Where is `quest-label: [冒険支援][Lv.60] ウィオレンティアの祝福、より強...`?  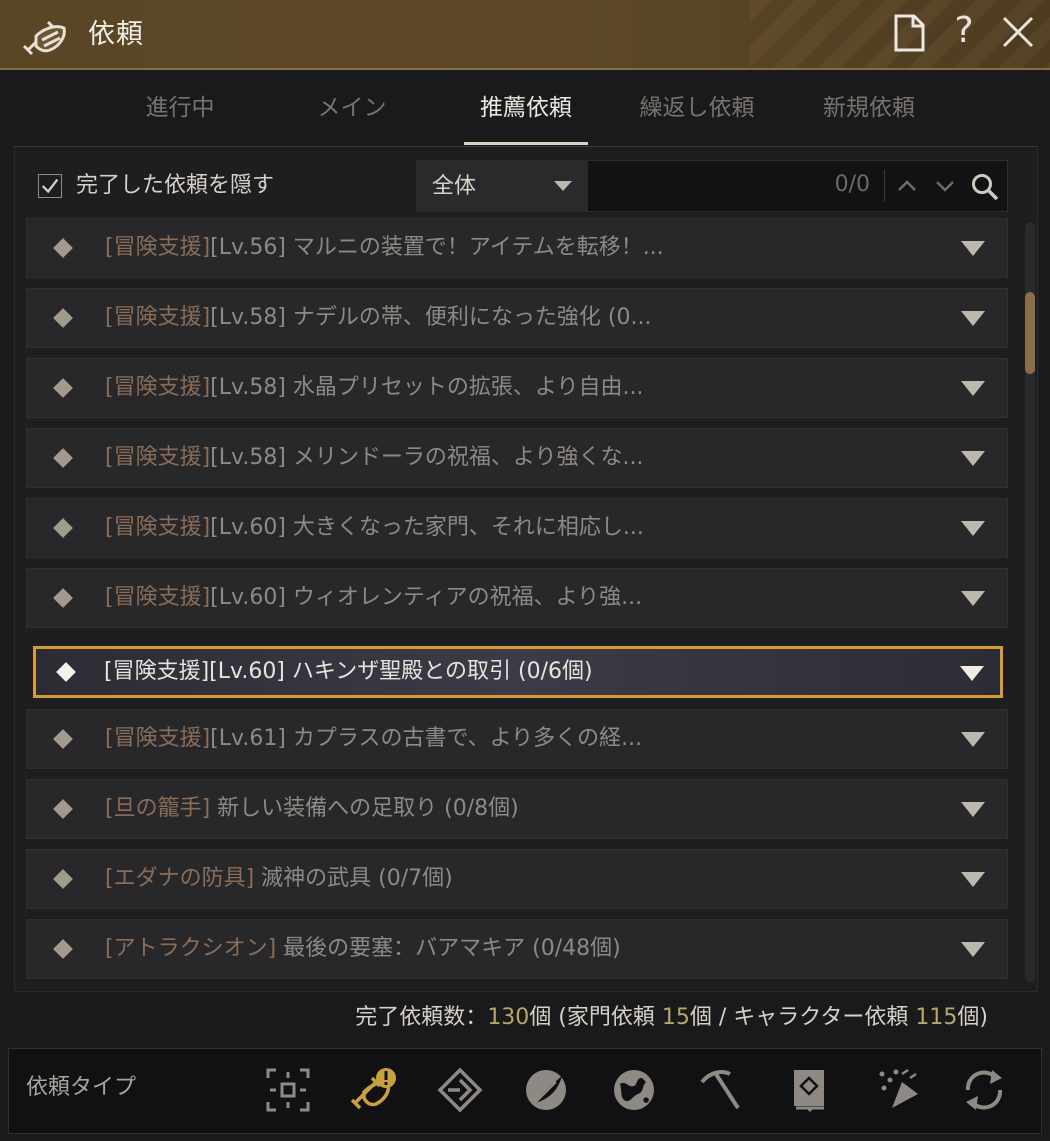
quest-label: [冒険支援][Lv.60] ウィオレンティアの祝福、より強... is located at coordinates (374, 597).